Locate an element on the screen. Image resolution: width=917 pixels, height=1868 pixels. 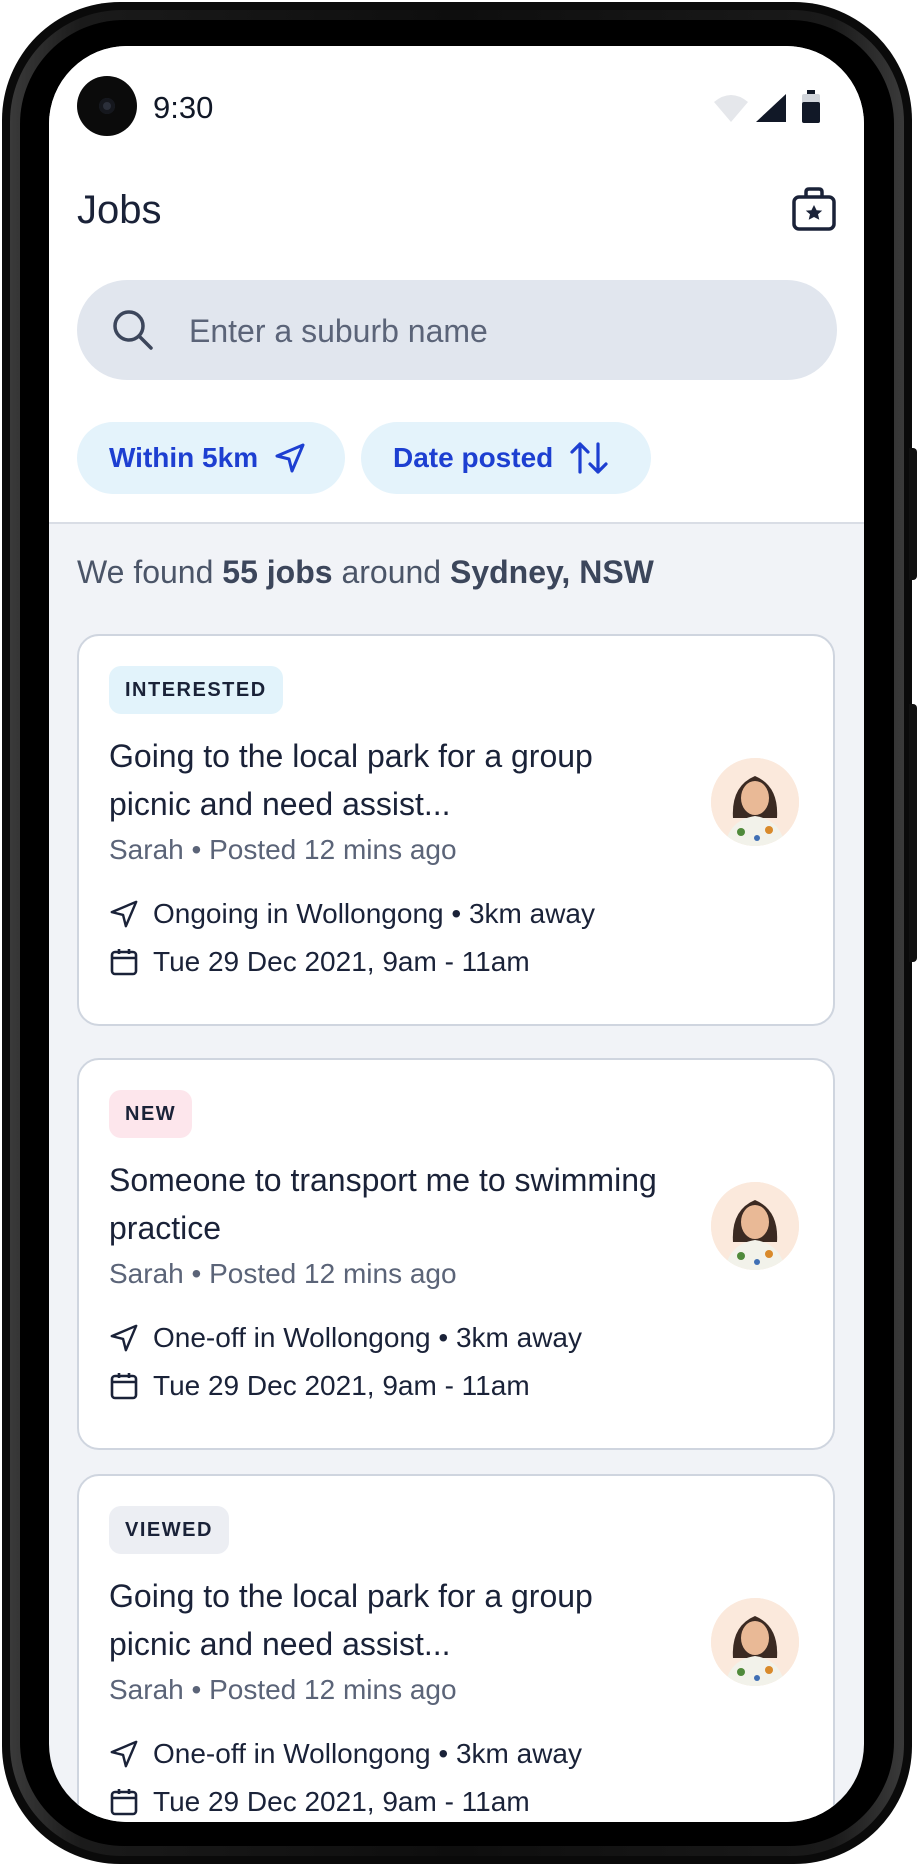
page-title: Jobs is located at coordinates (119, 210).